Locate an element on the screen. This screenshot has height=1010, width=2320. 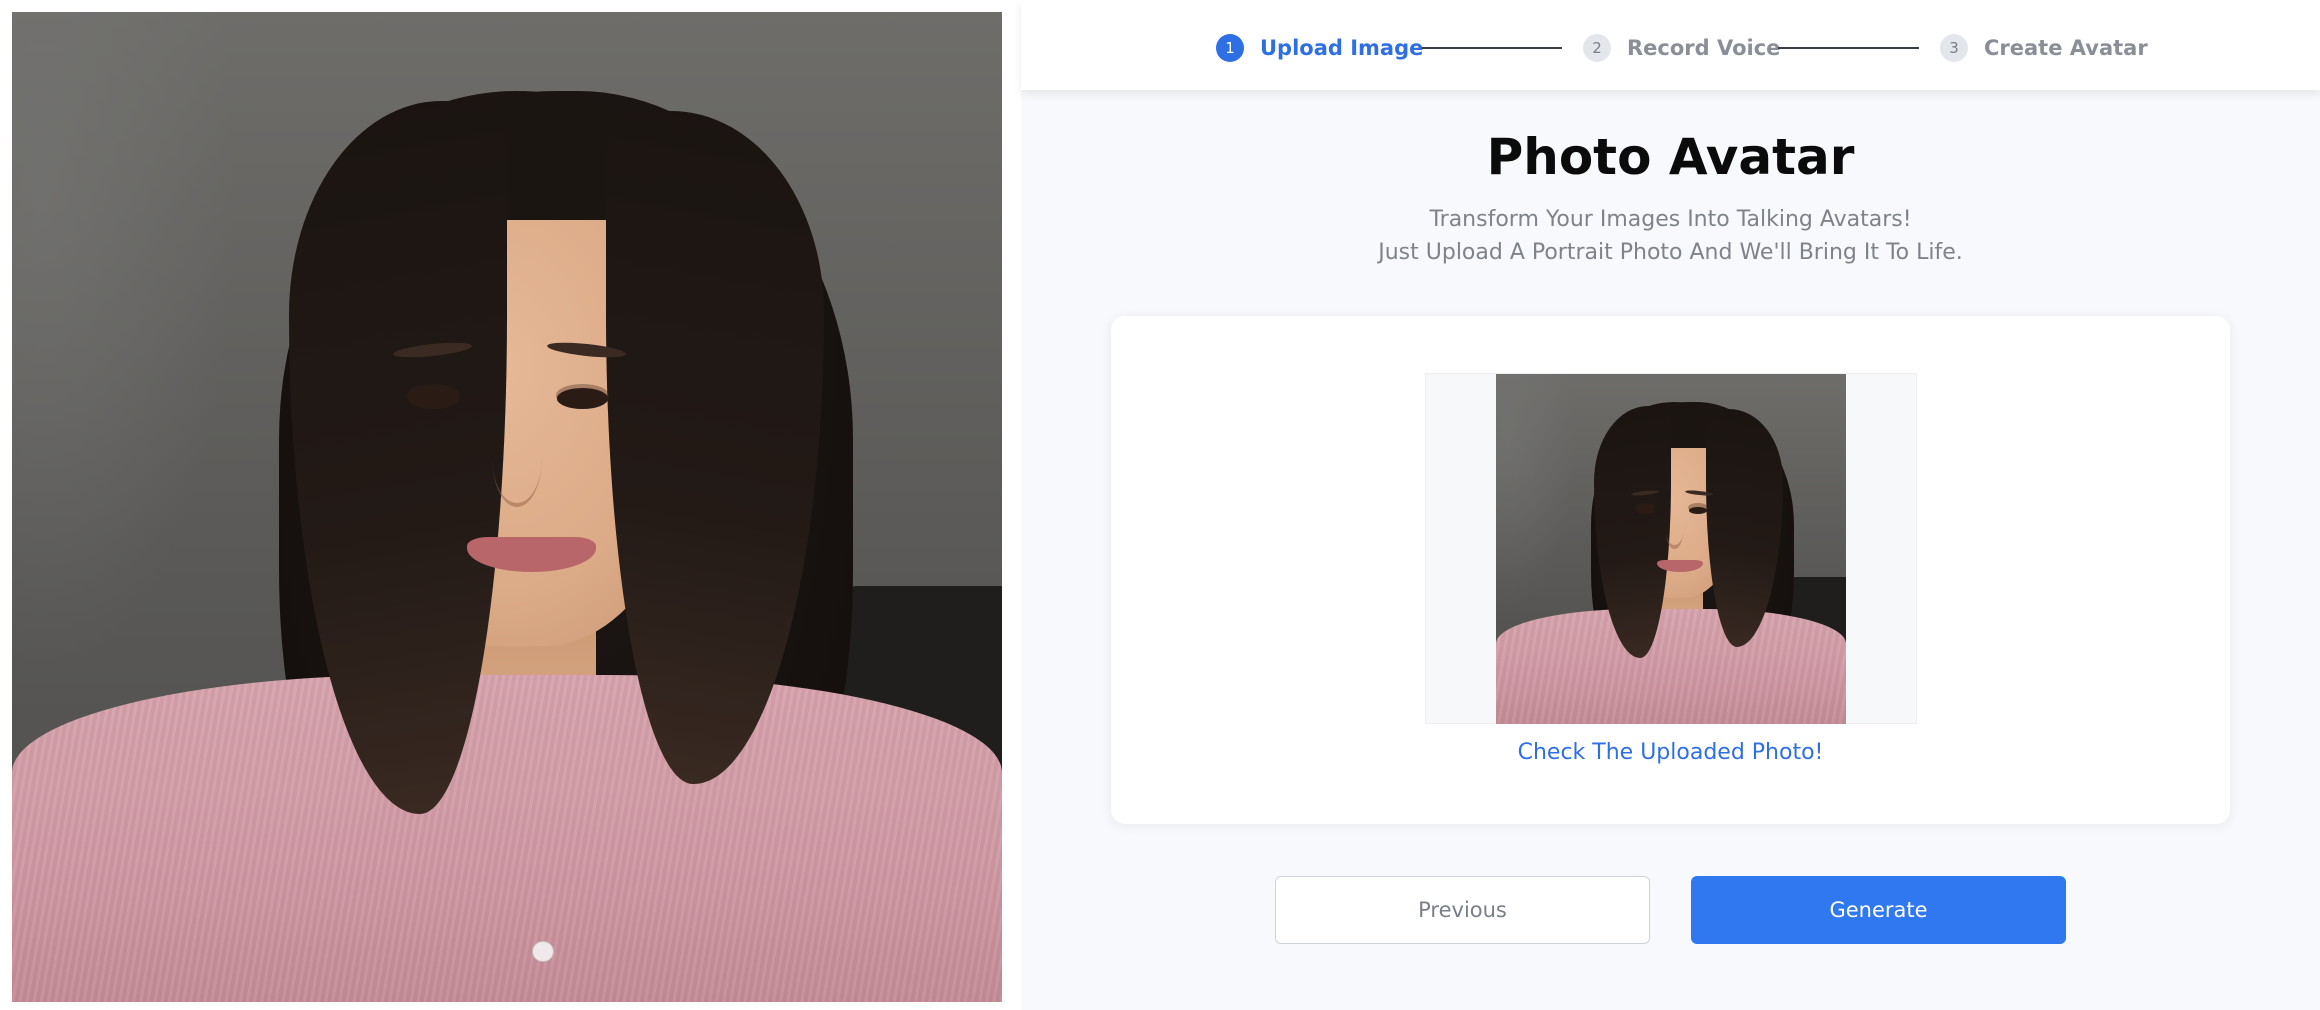
check-uploaded-photo-link: Check The Uploaded Photo! is located at coordinates (1670, 752).